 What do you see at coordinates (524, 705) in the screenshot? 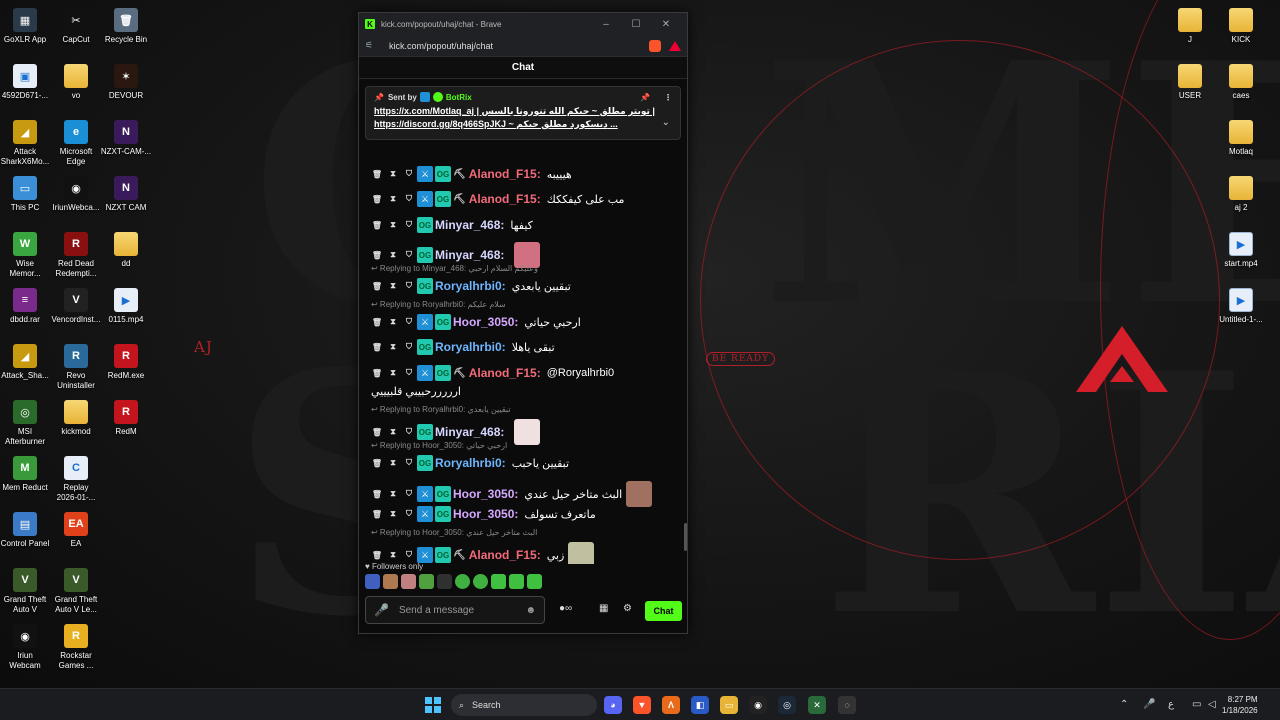
I see `taskbar-search: ⌕ Search` at bounding box center [524, 705].